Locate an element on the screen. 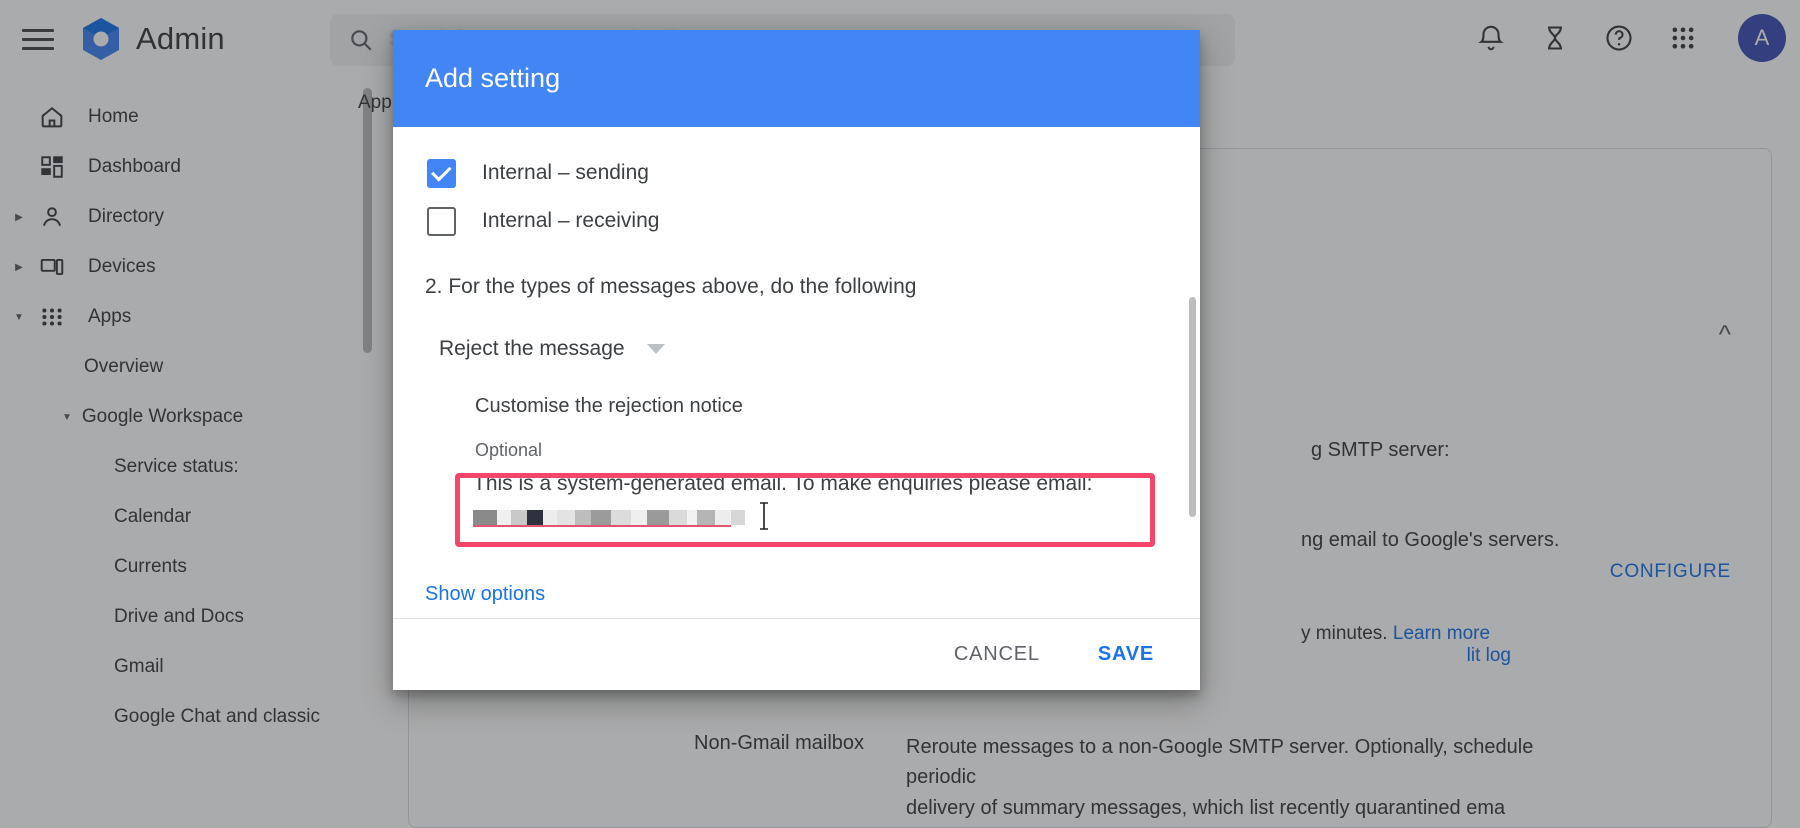 This screenshot has height=828, width=1800. checkbox-internal-sending is located at coordinates (441, 173).